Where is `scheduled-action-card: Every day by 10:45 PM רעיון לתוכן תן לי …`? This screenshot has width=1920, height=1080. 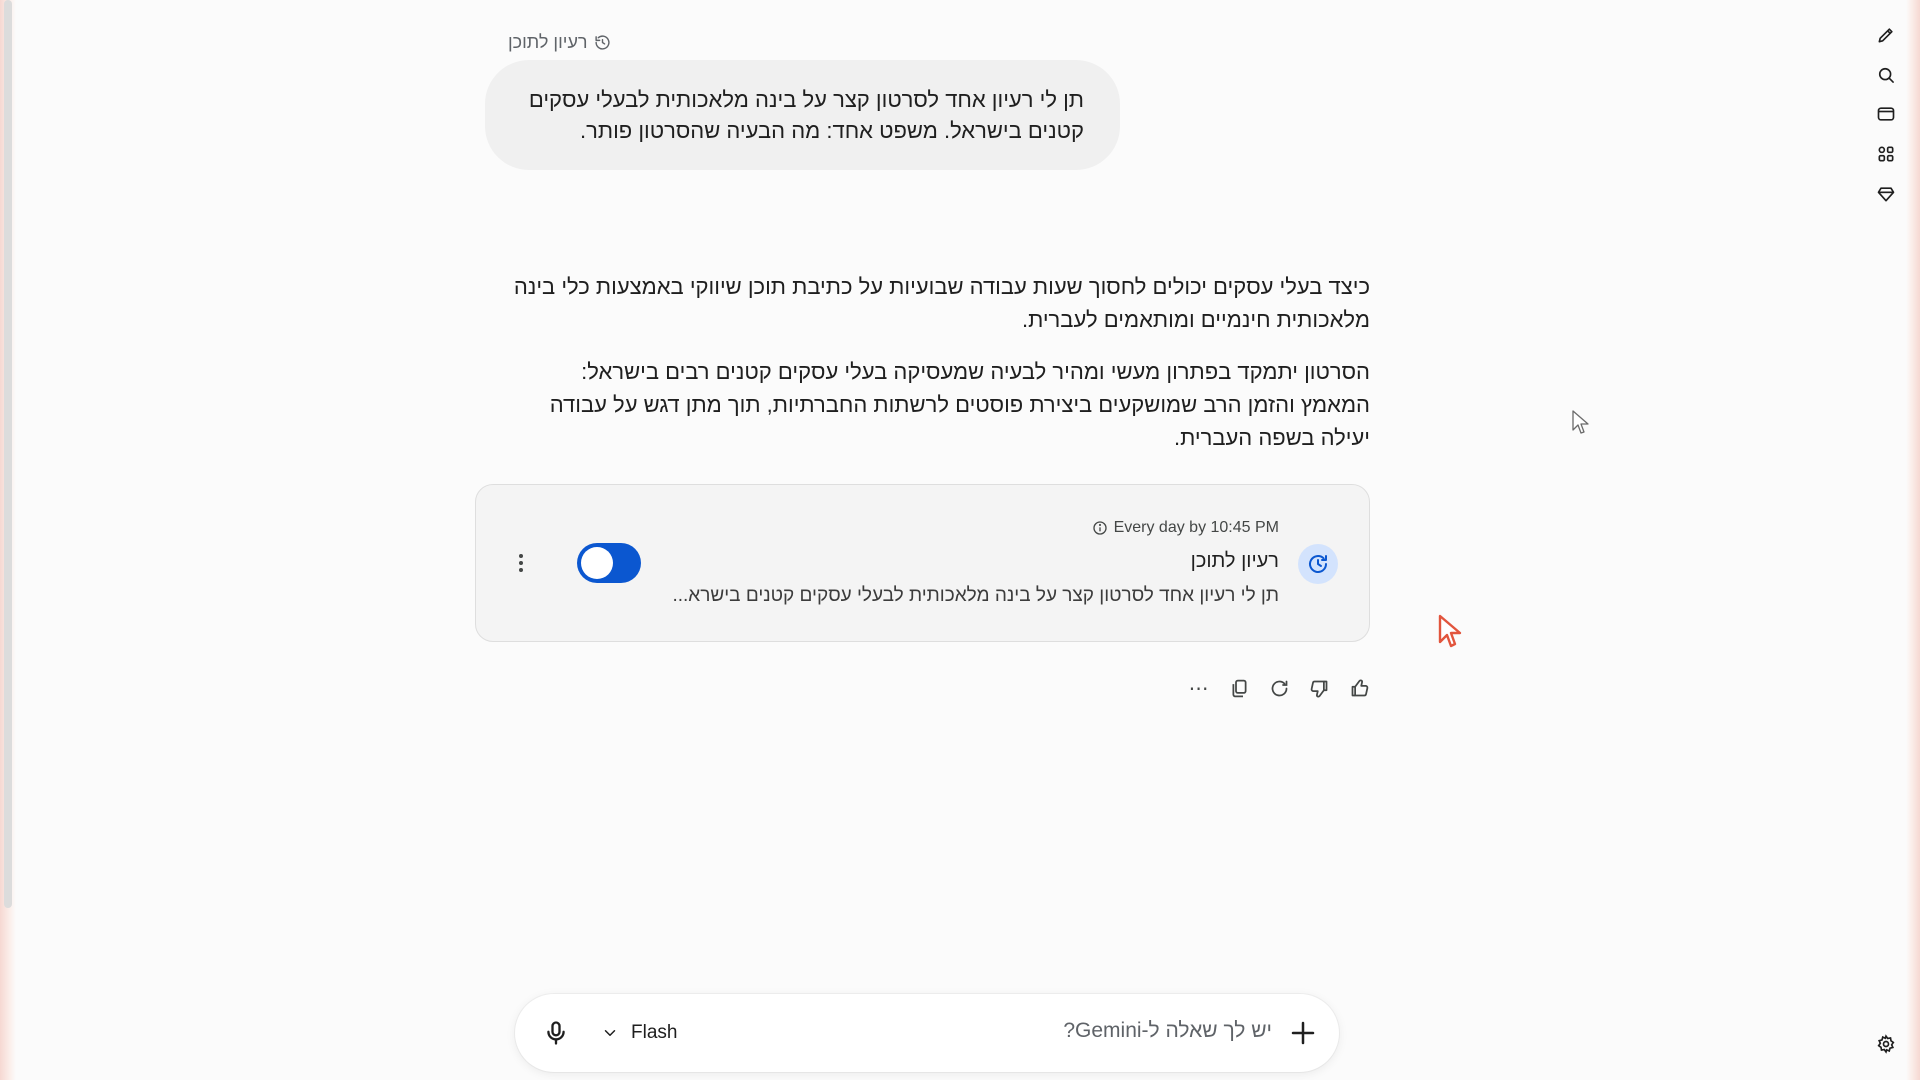 scheduled-action-card: Every day by 10:45 PM רעיון לתוכן תן לי … is located at coordinates (922, 563).